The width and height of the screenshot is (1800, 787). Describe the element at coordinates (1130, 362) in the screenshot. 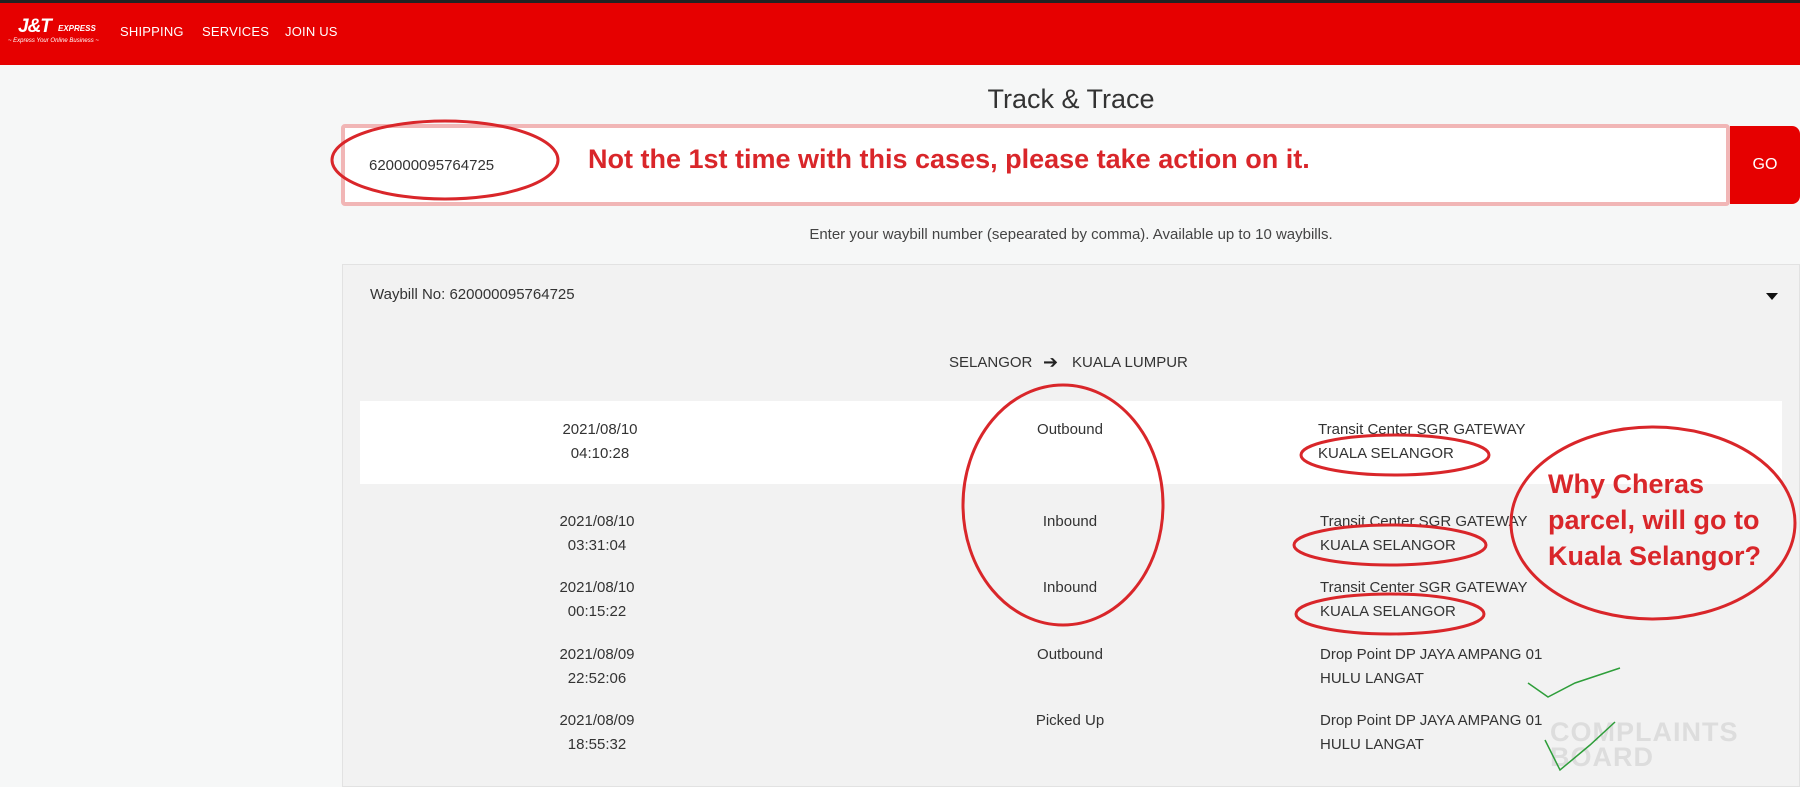

I see `route-destination: KUALA LUMPUR` at that location.